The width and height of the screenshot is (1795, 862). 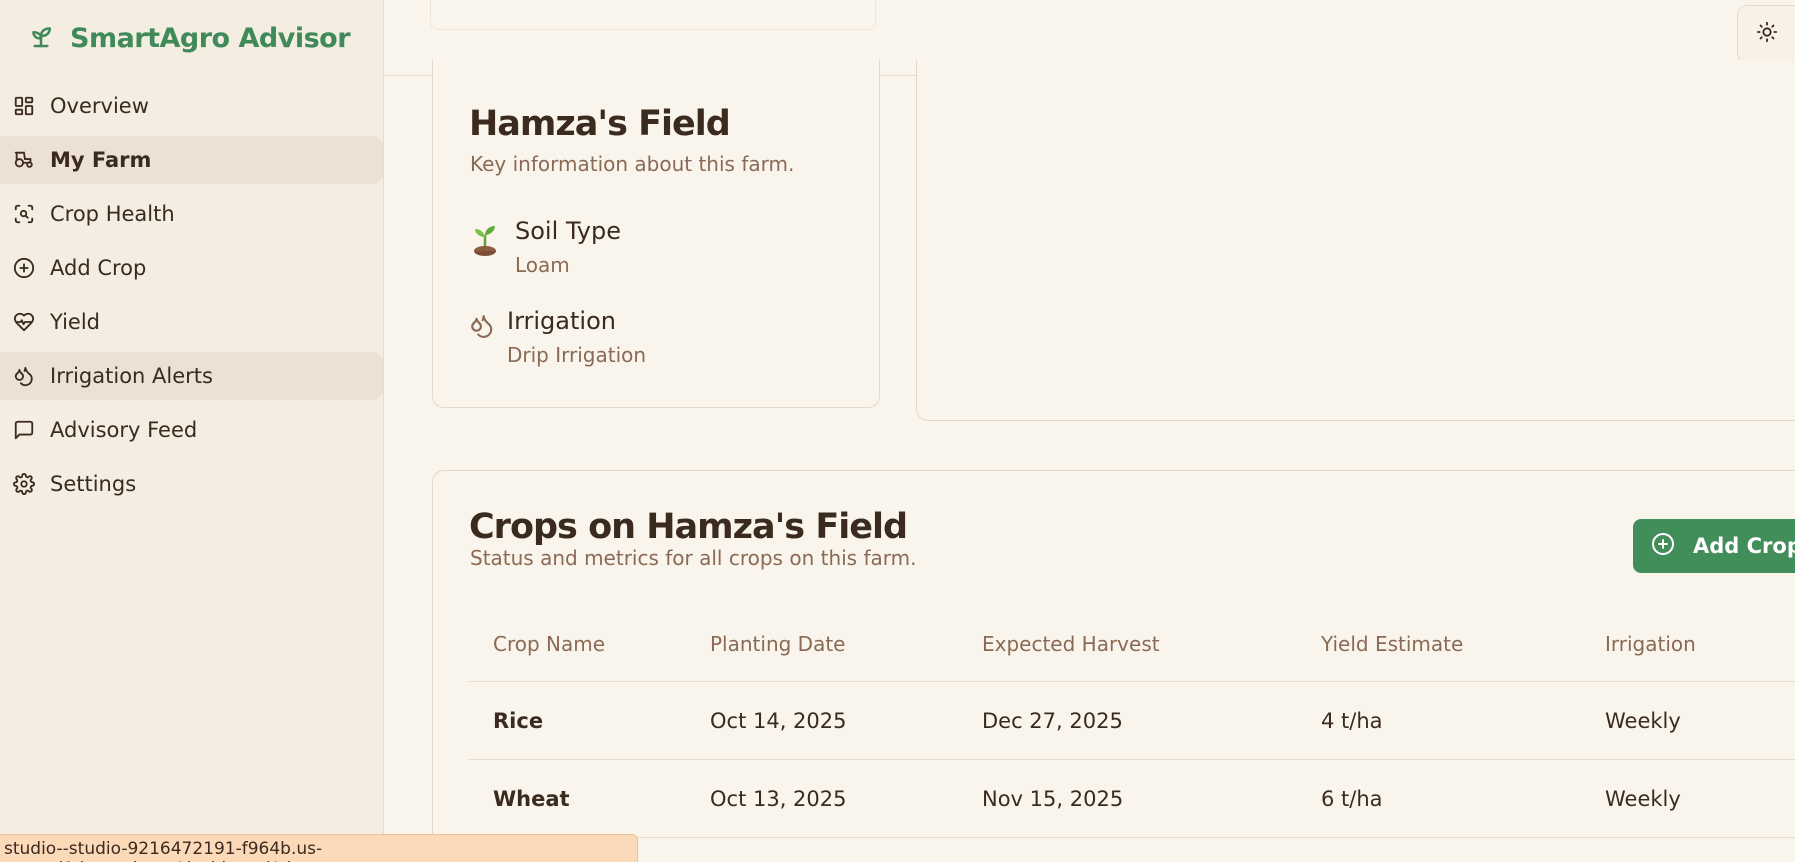 I want to click on yield-estimate-cell: 4 t/ha, so click(x=1352, y=720).